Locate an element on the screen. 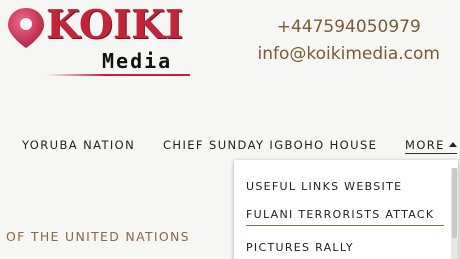  nav-more-label: MORE is located at coordinates (425, 145).